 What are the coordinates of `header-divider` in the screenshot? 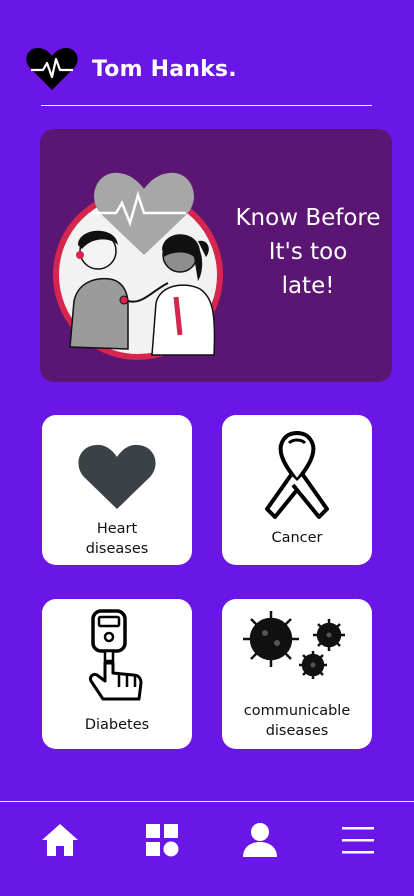 It's located at (206, 105).